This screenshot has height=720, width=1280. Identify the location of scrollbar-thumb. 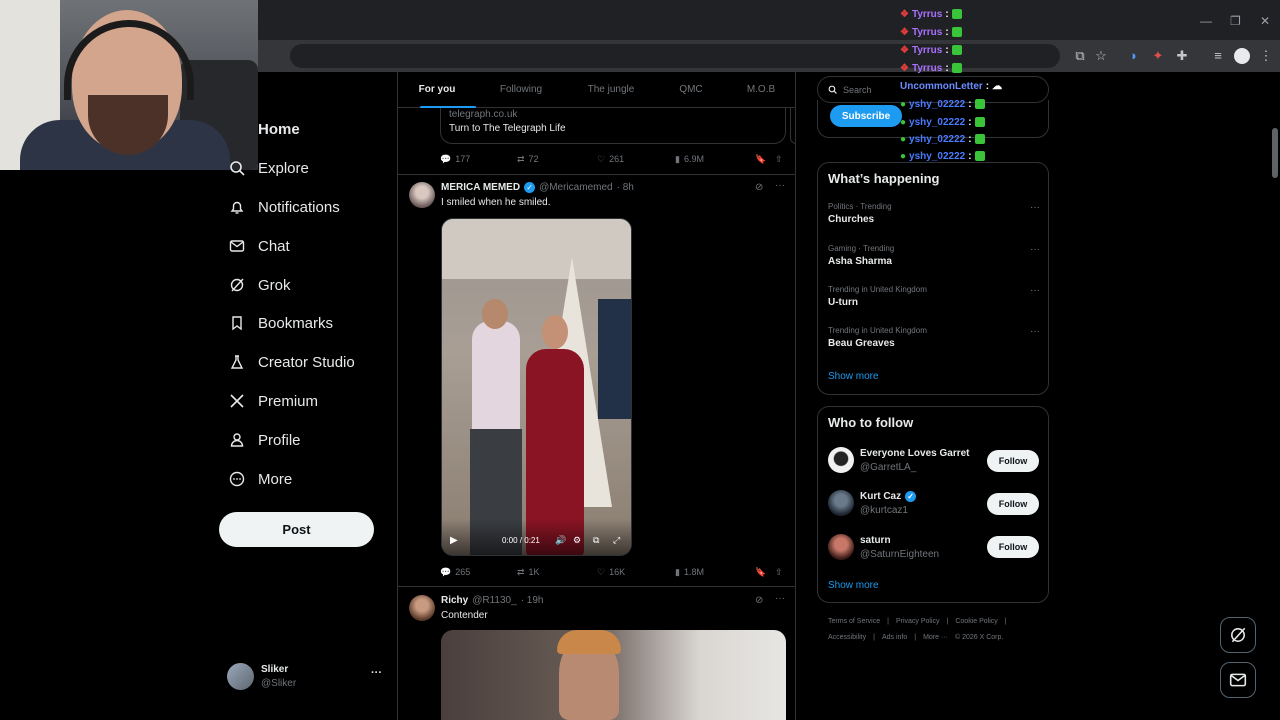
(1275, 153).